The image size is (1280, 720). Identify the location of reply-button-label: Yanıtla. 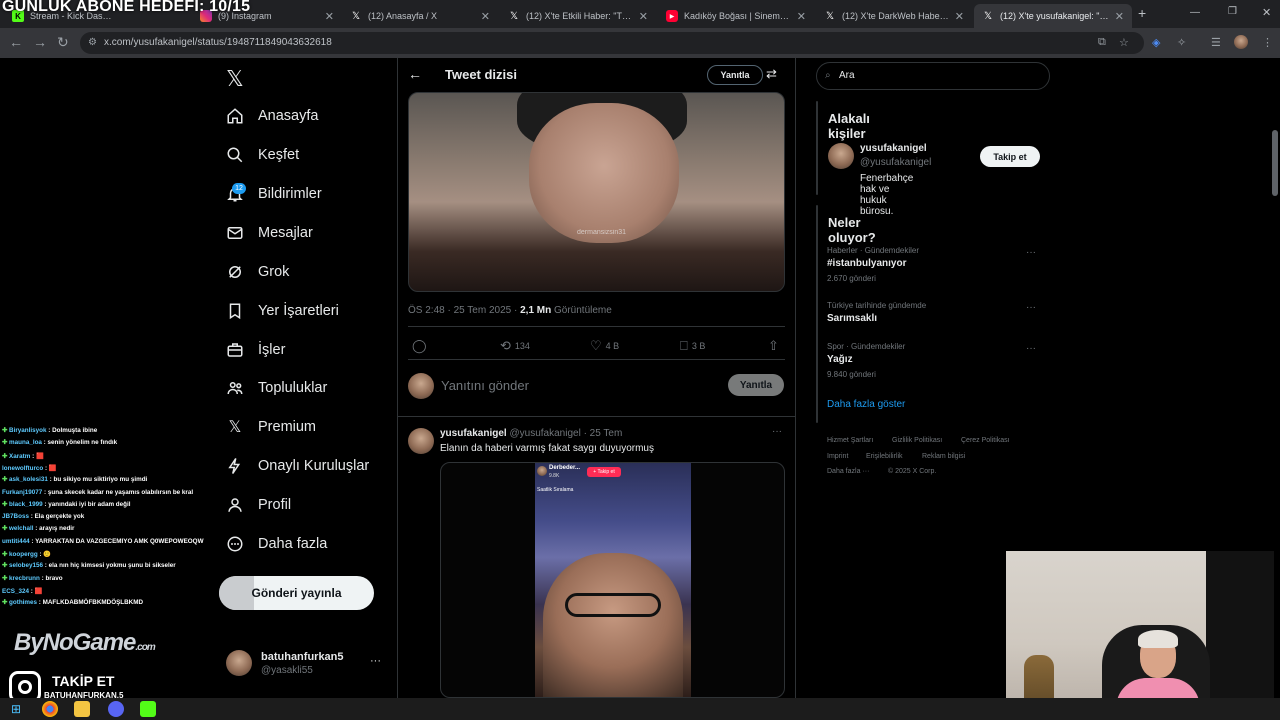
(756, 385).